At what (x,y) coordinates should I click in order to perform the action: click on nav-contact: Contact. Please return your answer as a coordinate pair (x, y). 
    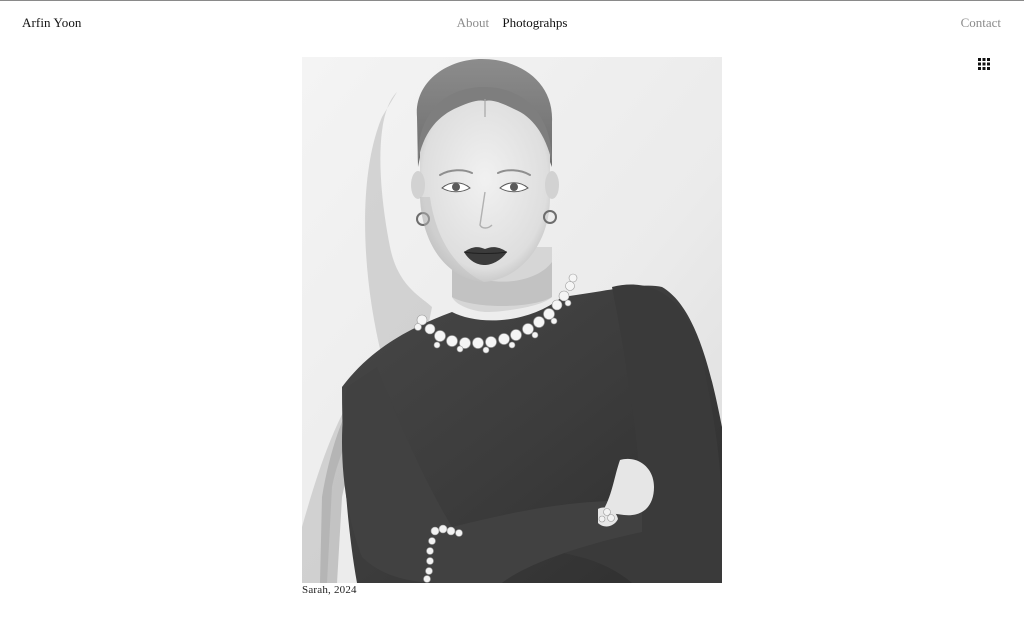
    Looking at the image, I should click on (981, 23).